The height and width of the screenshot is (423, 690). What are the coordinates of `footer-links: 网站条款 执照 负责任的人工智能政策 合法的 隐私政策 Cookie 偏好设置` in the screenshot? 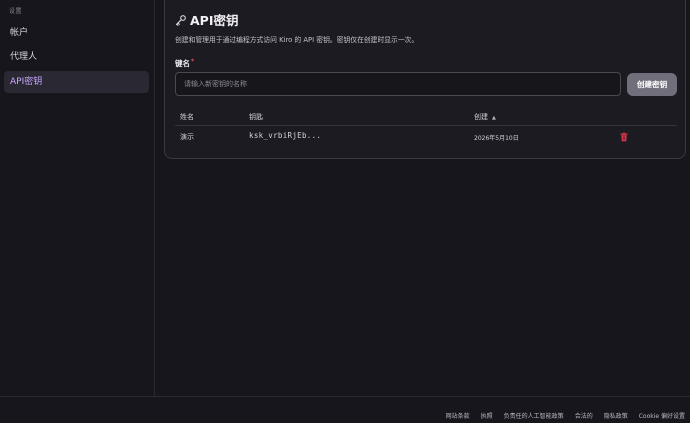 It's located at (565, 415).